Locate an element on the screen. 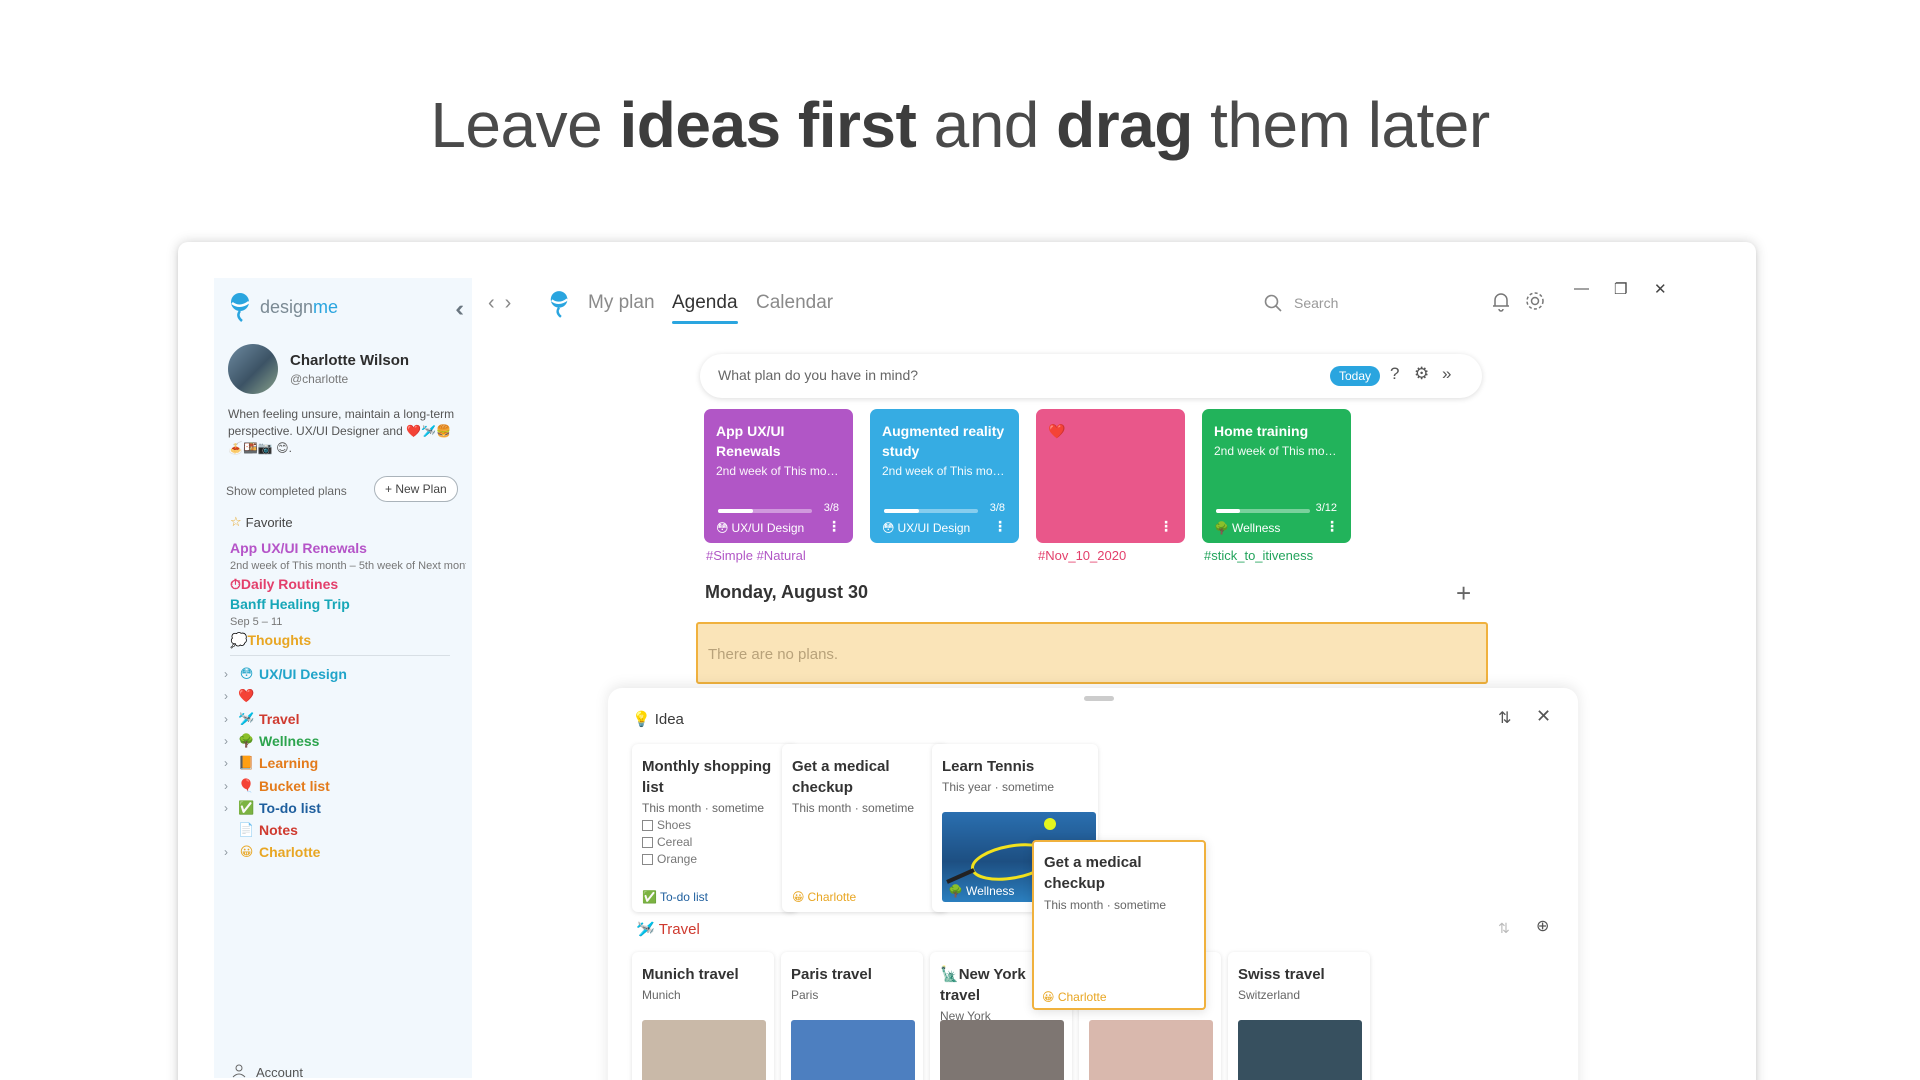  travel-card: Munich travel Munich is located at coordinates (703, 1016).